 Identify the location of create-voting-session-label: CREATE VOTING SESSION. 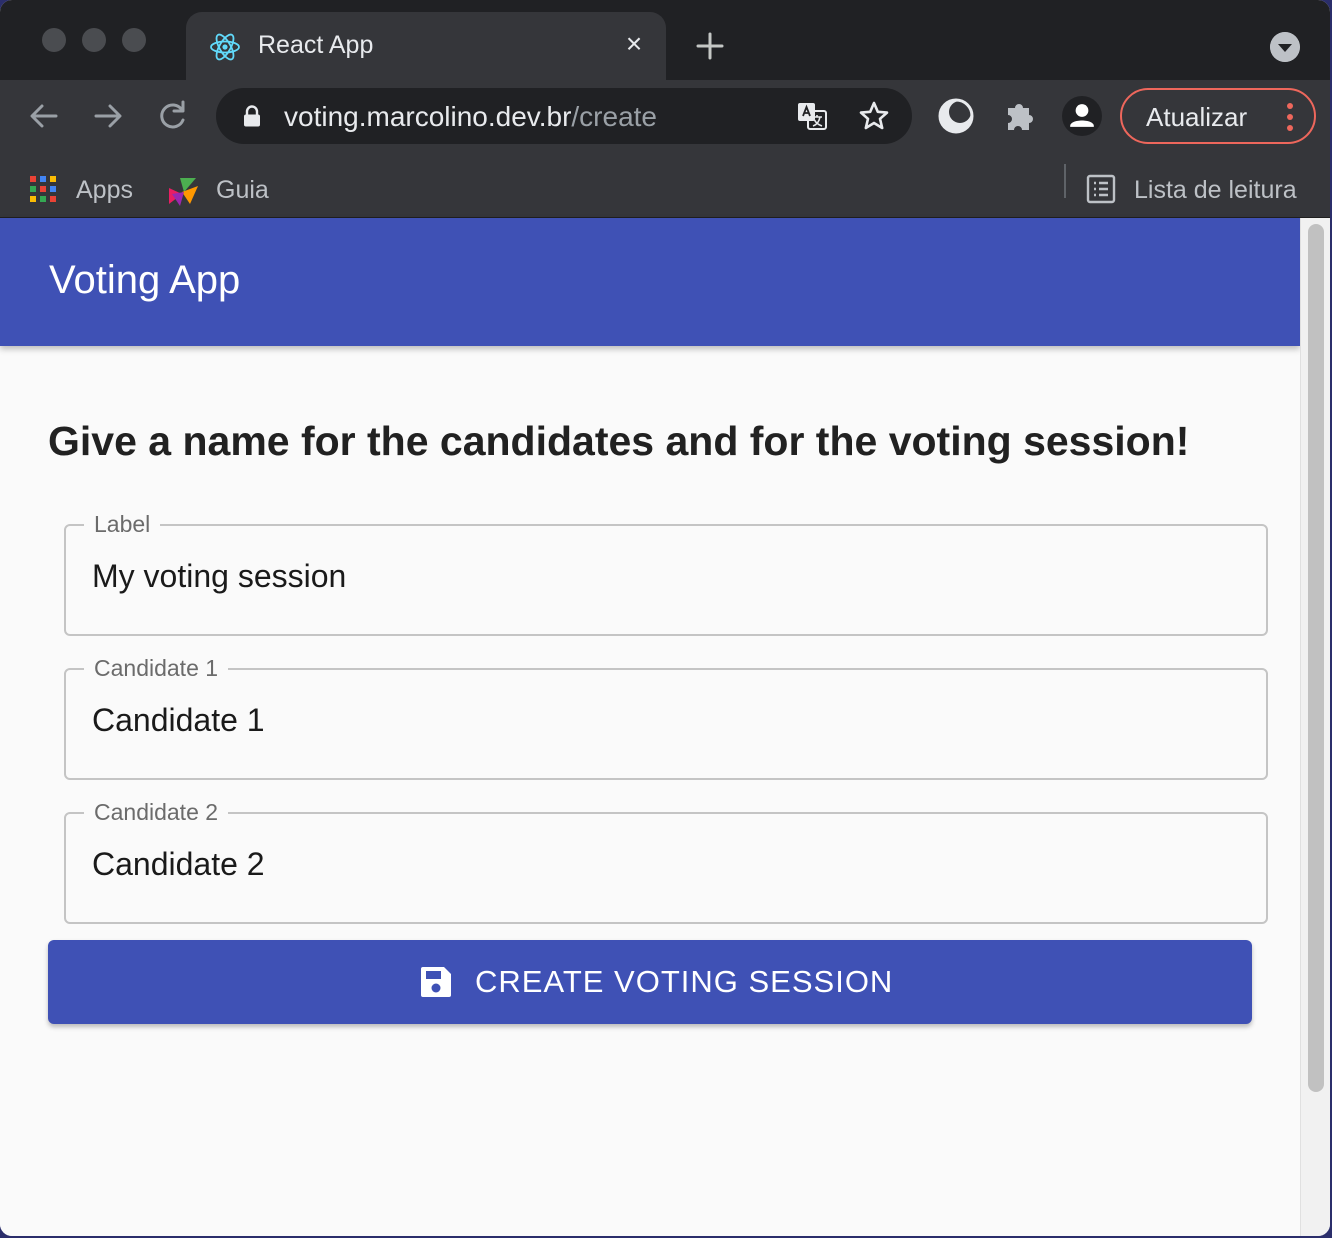
(684, 981).